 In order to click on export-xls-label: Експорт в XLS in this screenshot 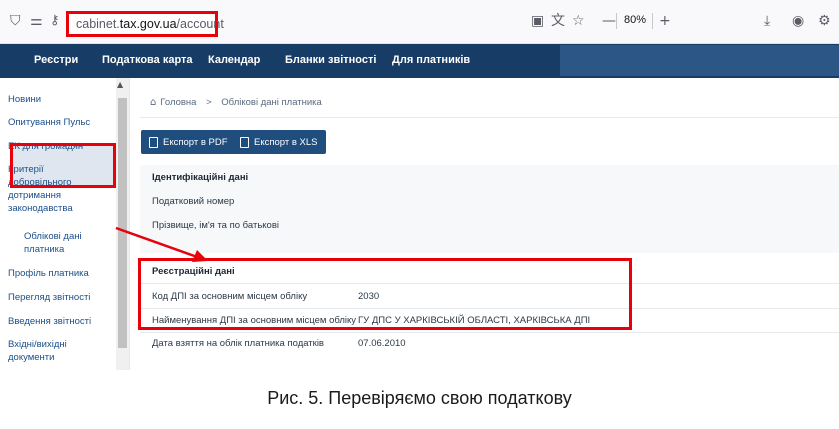, I will do `click(286, 142)`.